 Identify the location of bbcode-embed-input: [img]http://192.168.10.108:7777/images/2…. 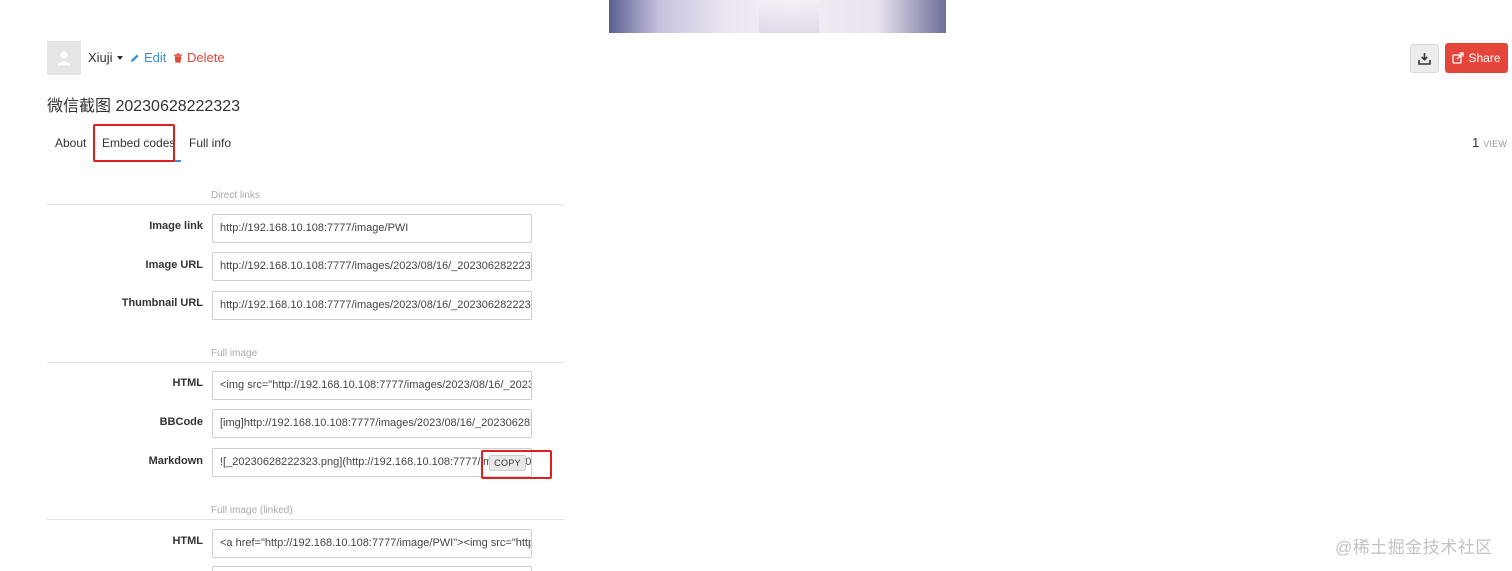
(372, 423).